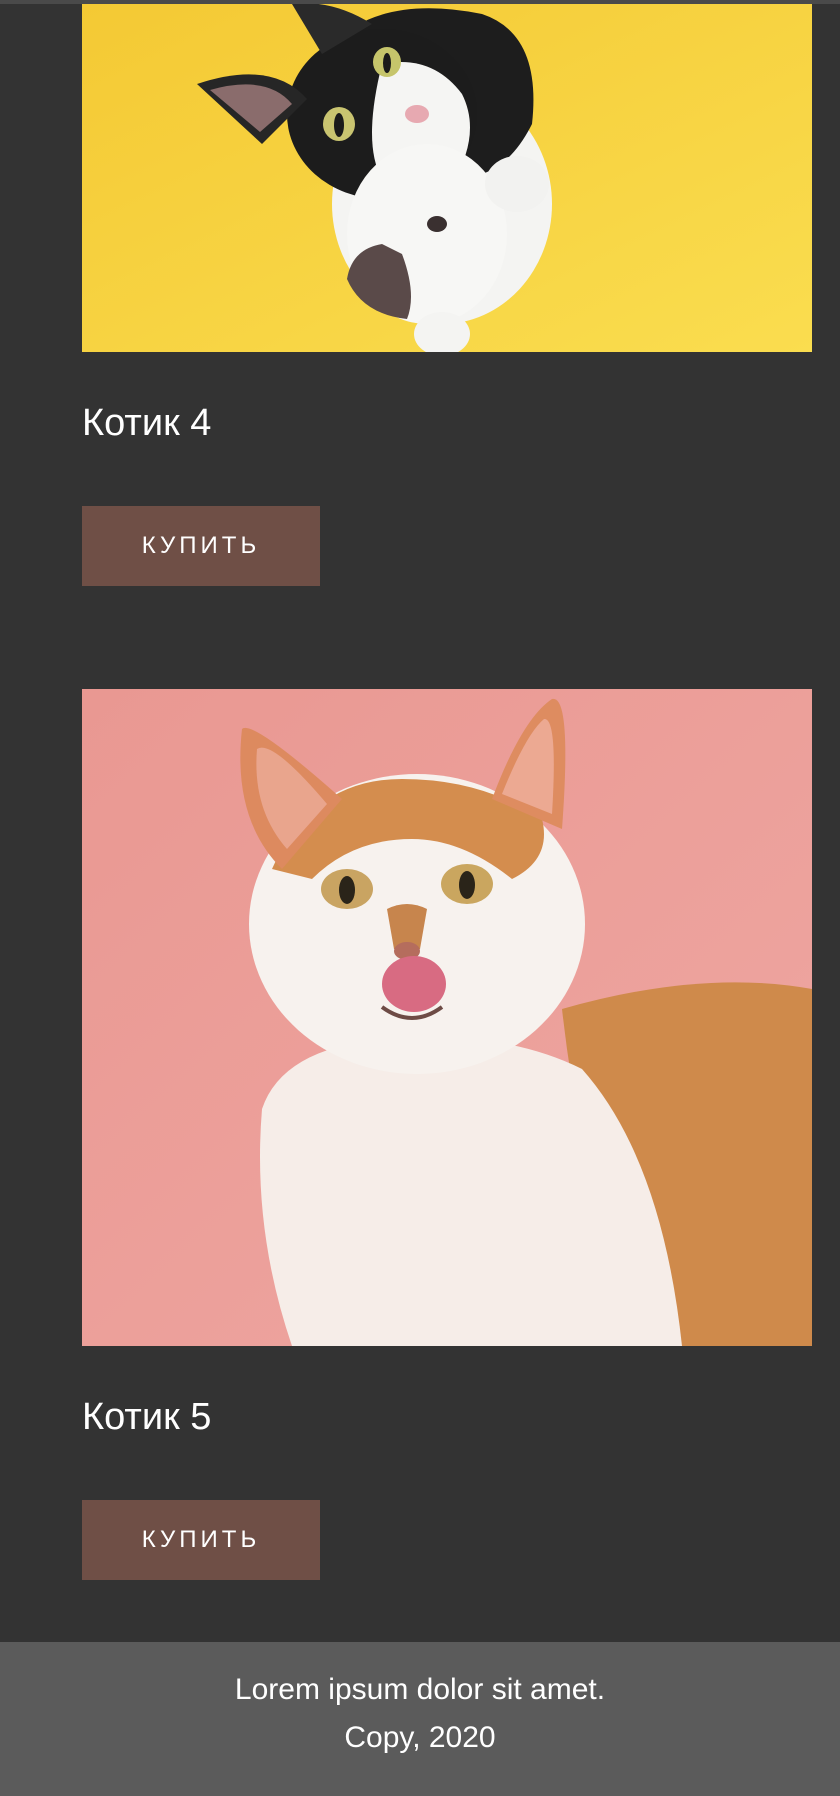  I want to click on copyright-text: Copy, 2020, so click(420, 1737).